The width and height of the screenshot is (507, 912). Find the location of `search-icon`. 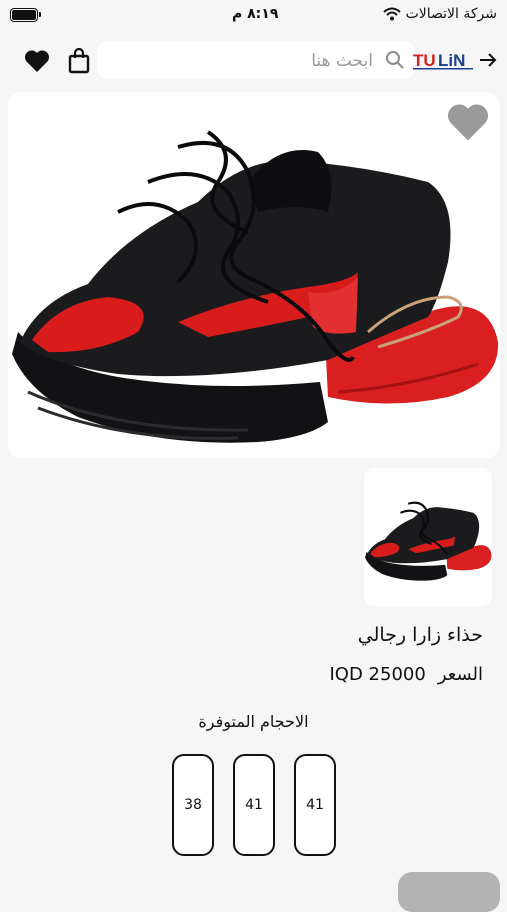

search-icon is located at coordinates (395, 62).